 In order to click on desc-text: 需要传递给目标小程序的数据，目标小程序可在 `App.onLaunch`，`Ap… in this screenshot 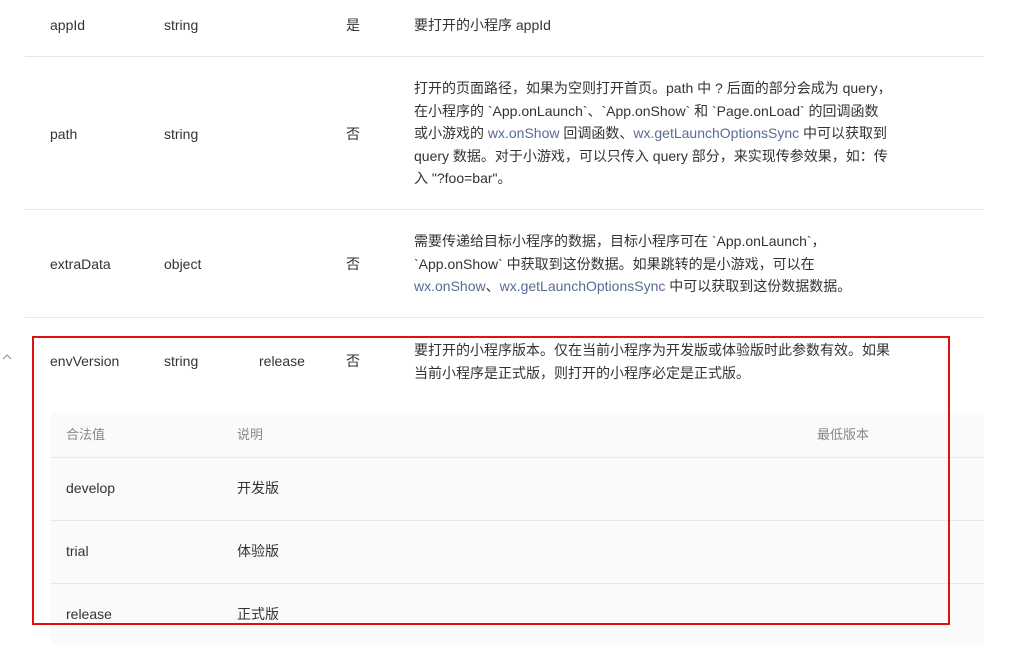, I will do `click(620, 252)`.